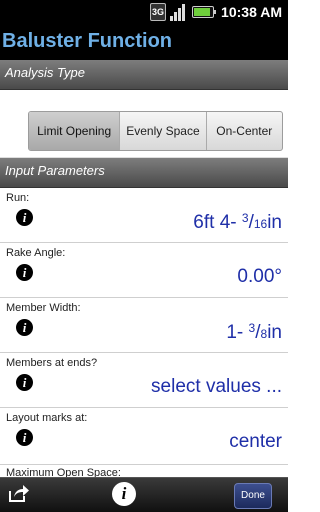 This screenshot has height=512, width=320. What do you see at coordinates (245, 218) in the screenshot?
I see `fraction-numerator: 3` at bounding box center [245, 218].